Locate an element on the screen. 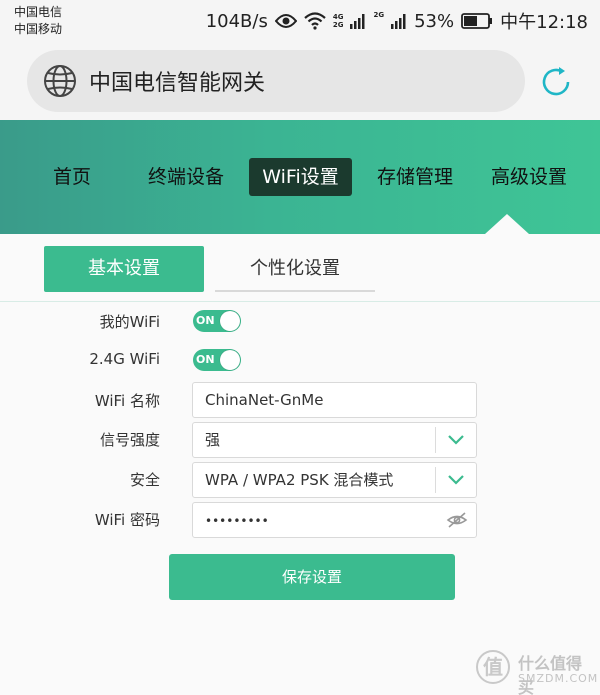  network-type-1: 4G 2G is located at coordinates (338, 21).